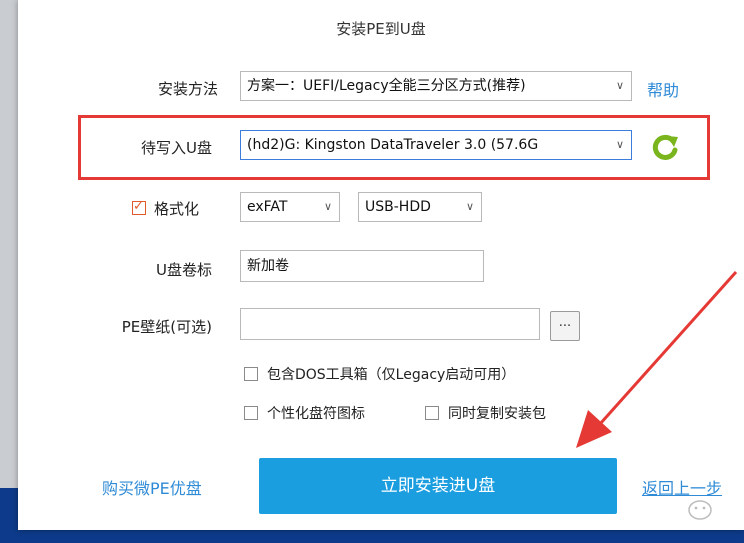 This screenshot has height=543, width=744. Describe the element at coordinates (267, 207) in the screenshot. I see `filesystem-value: exFAT` at that location.